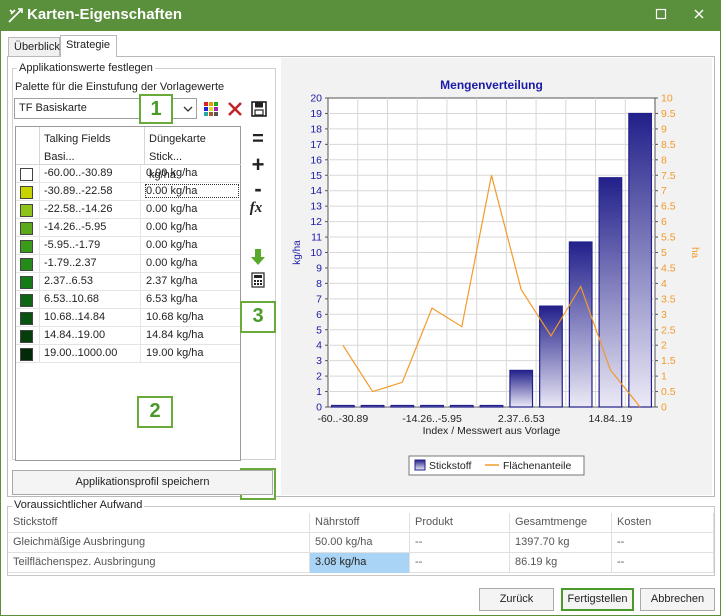  What do you see at coordinates (258, 164) in the screenshot?
I see `plus-button: +` at bounding box center [258, 164].